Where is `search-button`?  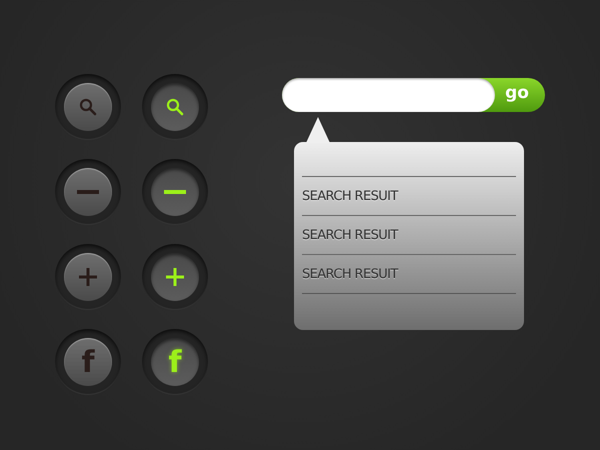
search-button is located at coordinates (175, 107).